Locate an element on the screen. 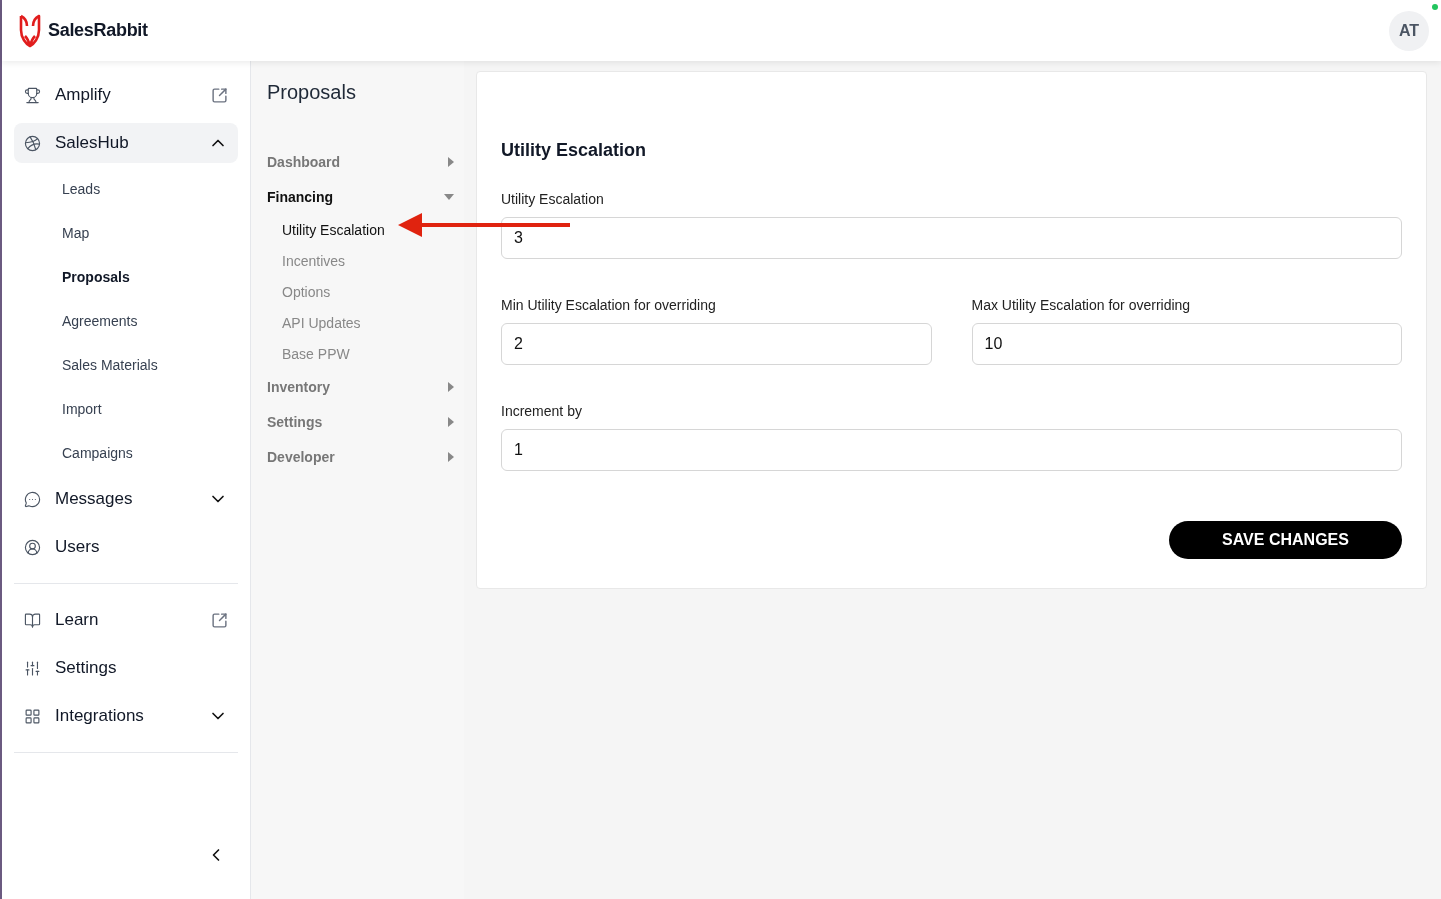  form-title: Utility Escalation is located at coordinates (574, 150).